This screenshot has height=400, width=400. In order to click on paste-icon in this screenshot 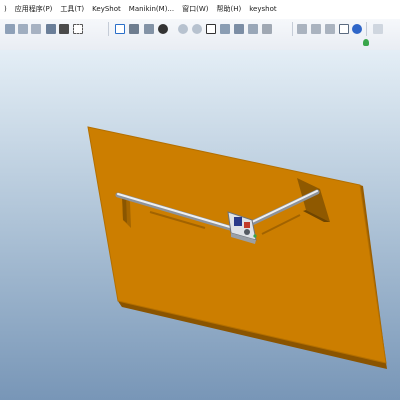, I will do `click(23, 29)`.